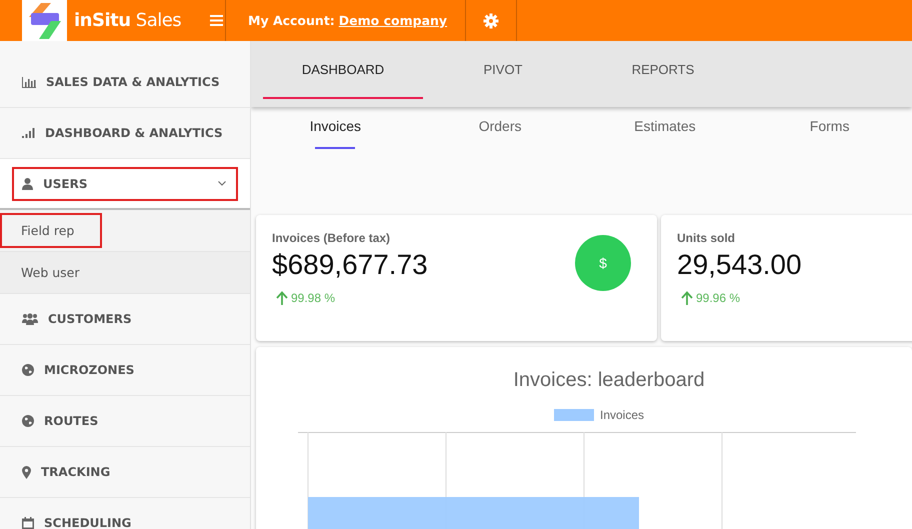 Image resolution: width=912 pixels, height=529 pixels. Describe the element at coordinates (125, 231) in the screenshot. I see `submenu-item: Field rep` at that location.